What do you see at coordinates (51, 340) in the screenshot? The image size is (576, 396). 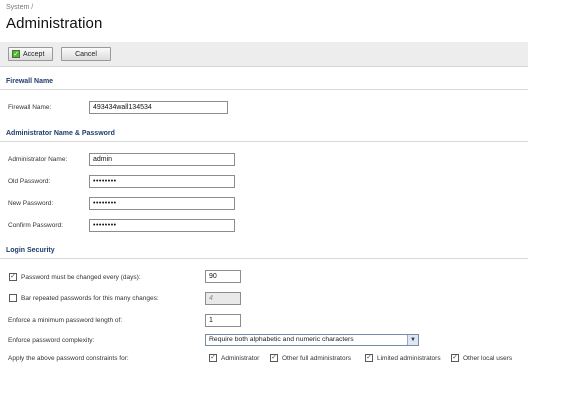 I see `complexity-label: Enforce password complexity:` at bounding box center [51, 340].